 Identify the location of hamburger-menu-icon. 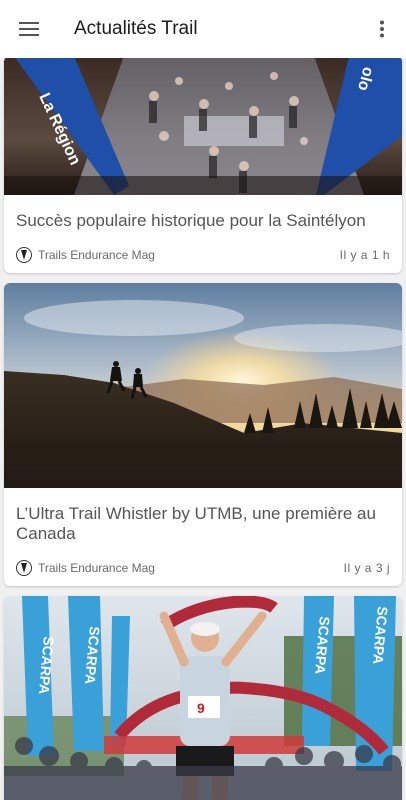
(29, 29).